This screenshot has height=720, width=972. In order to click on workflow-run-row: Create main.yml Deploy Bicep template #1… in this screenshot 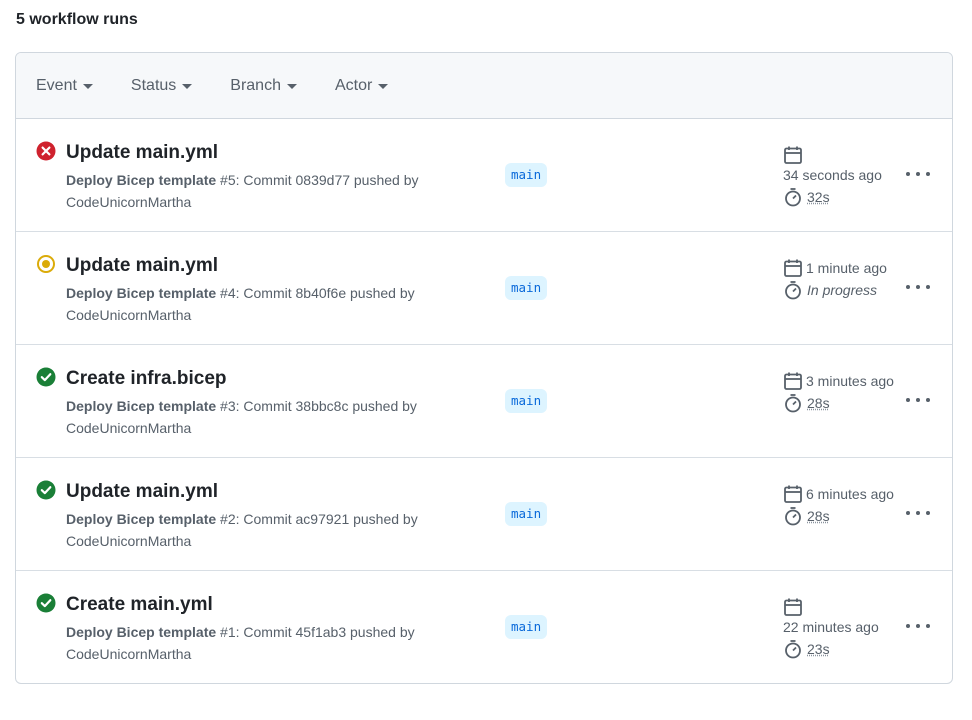, I will do `click(484, 627)`.